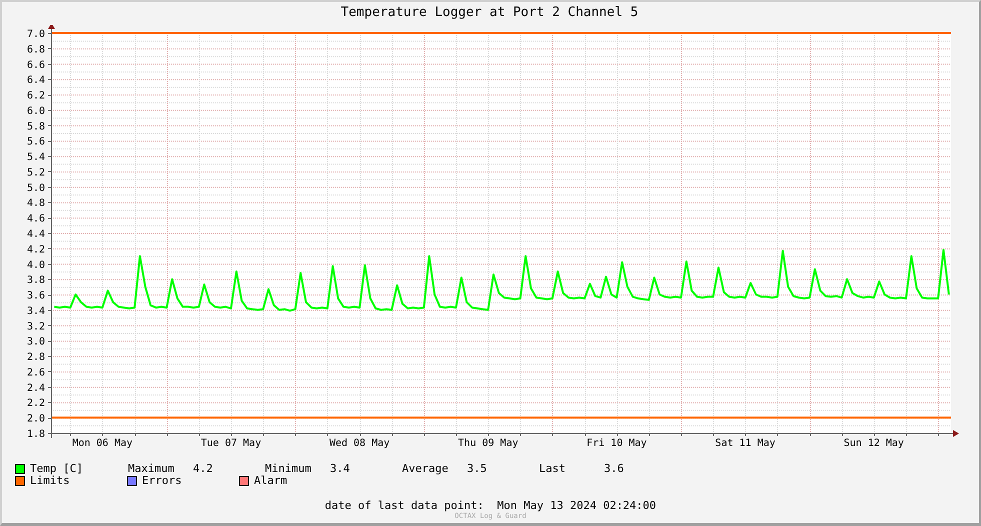  I want to click on axis-label: 2.8, so click(35, 358).